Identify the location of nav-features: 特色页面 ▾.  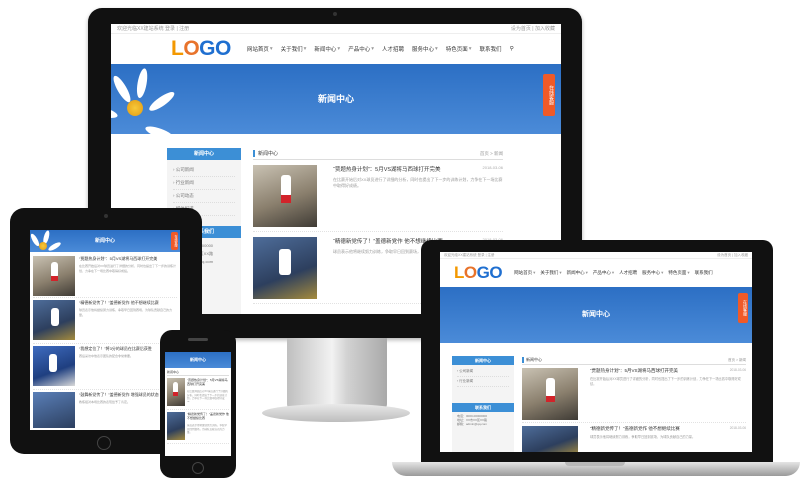
(459, 49).